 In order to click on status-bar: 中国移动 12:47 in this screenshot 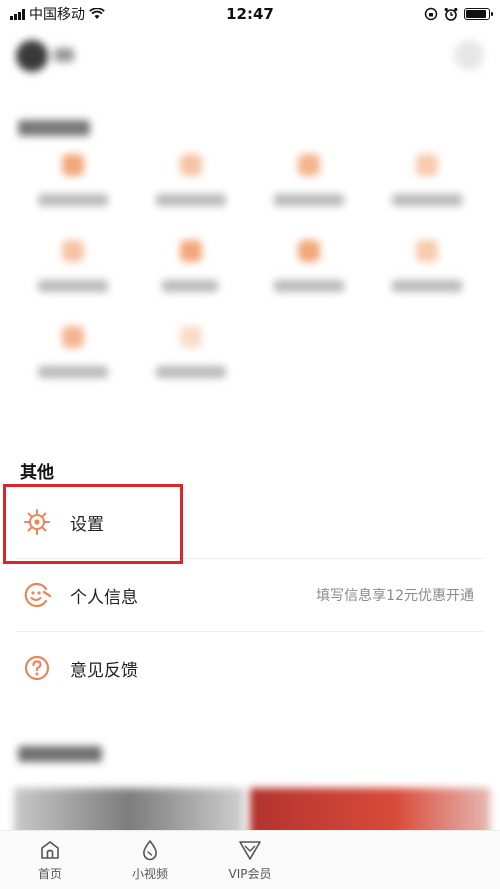, I will do `click(250, 14)`.